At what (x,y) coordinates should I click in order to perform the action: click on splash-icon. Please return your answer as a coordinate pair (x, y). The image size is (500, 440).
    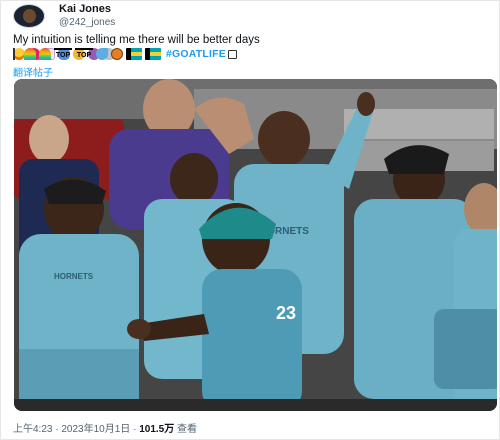
    Looking at the image, I should click on (102, 54).